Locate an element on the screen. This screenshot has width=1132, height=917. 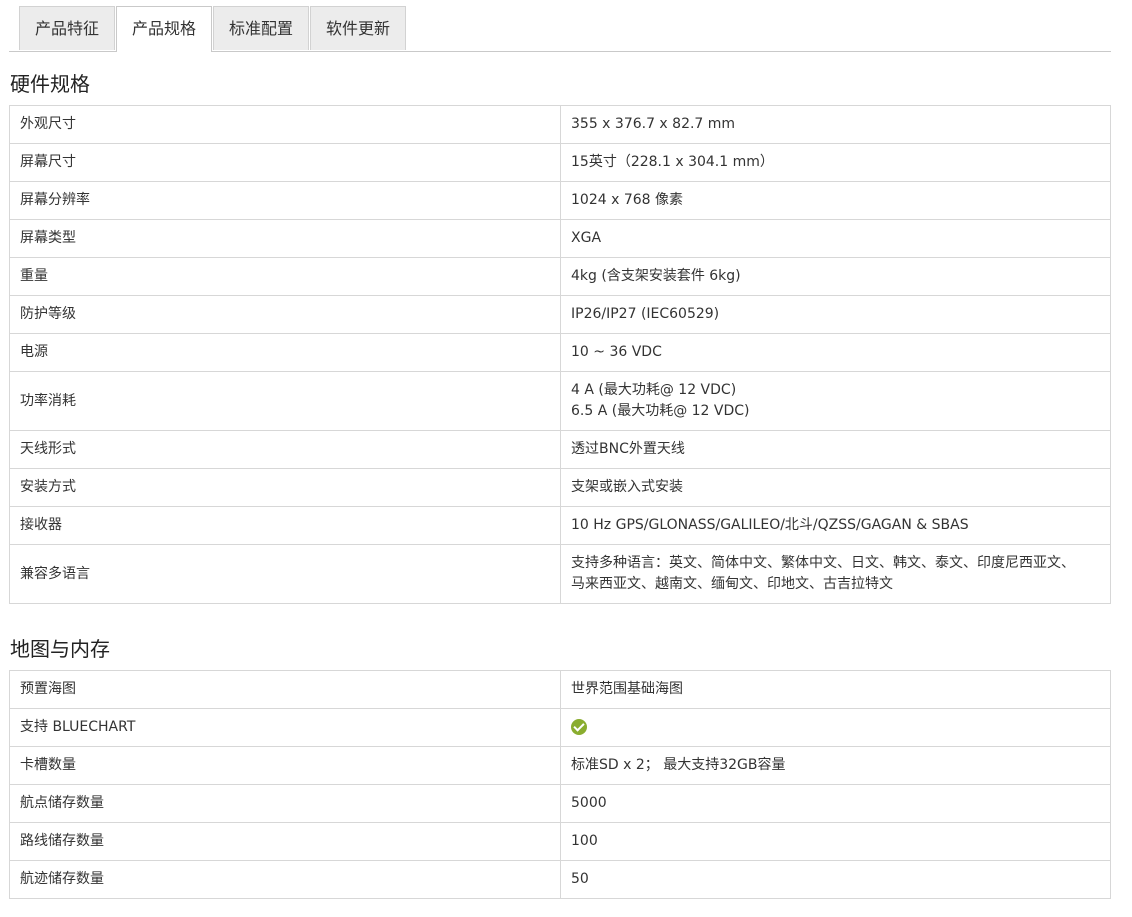
table-row: 屏幕分辨率 1024 x 768 像素 is located at coordinates (560, 200).